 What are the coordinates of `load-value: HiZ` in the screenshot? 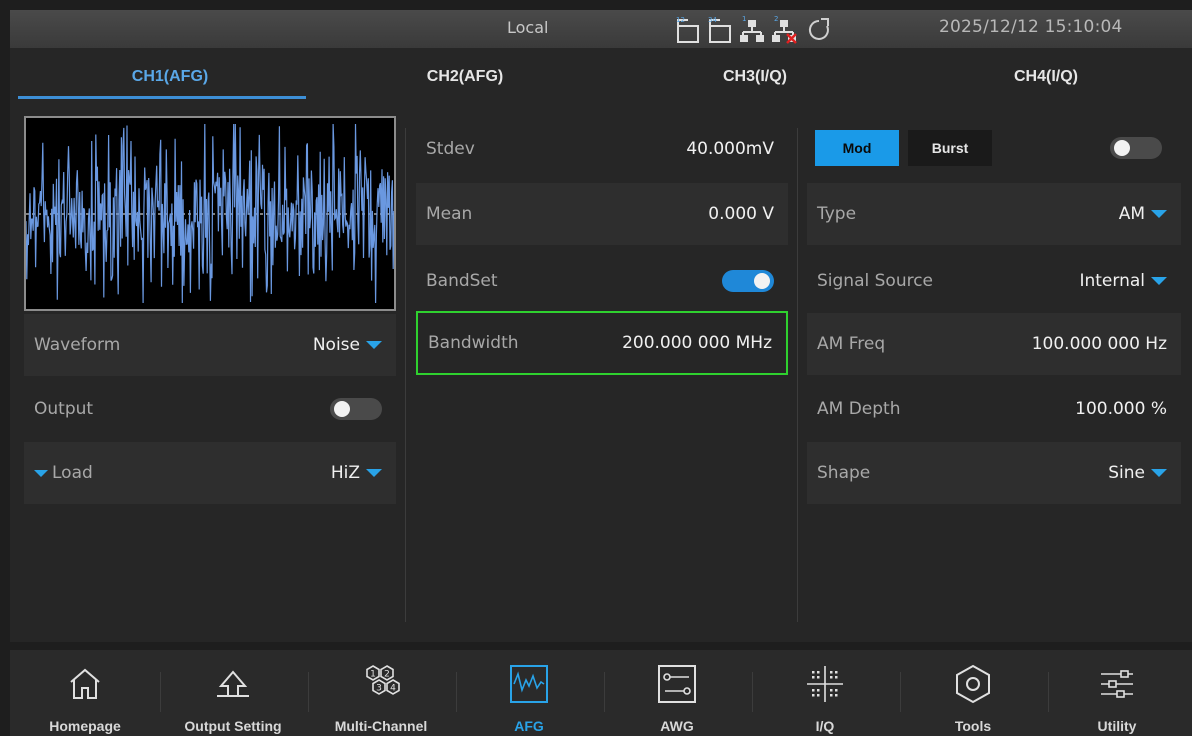 It's located at (345, 473).